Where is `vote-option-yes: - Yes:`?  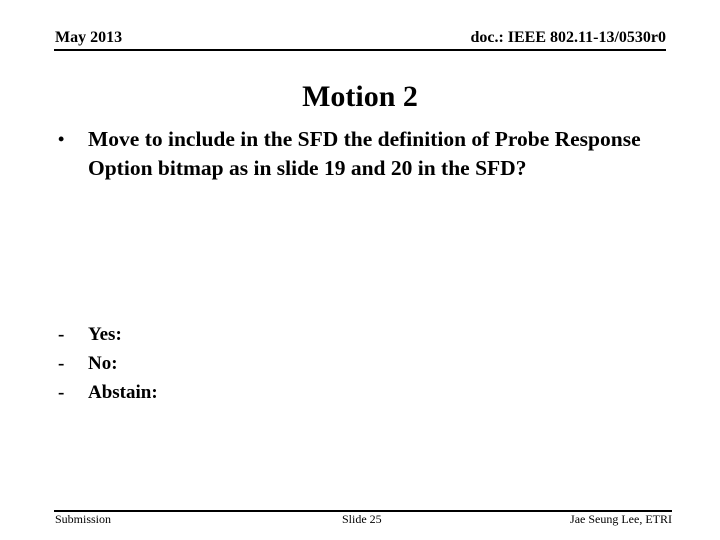 vote-option-yes: - Yes: is located at coordinates (108, 334).